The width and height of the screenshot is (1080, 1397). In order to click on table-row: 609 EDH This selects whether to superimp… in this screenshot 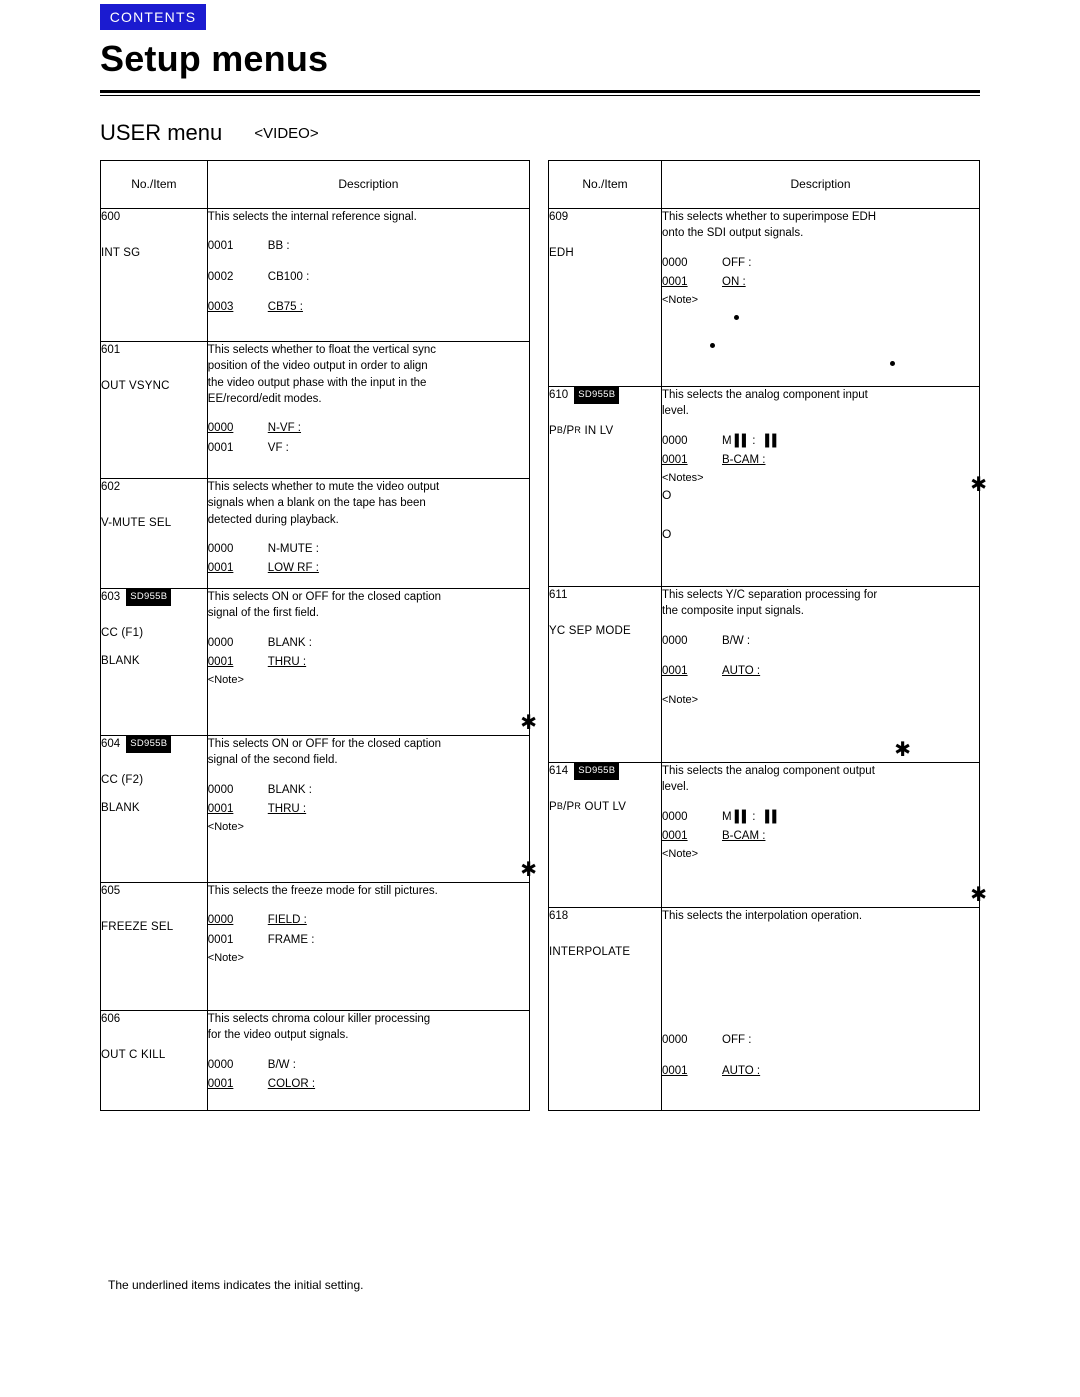, I will do `click(764, 297)`.